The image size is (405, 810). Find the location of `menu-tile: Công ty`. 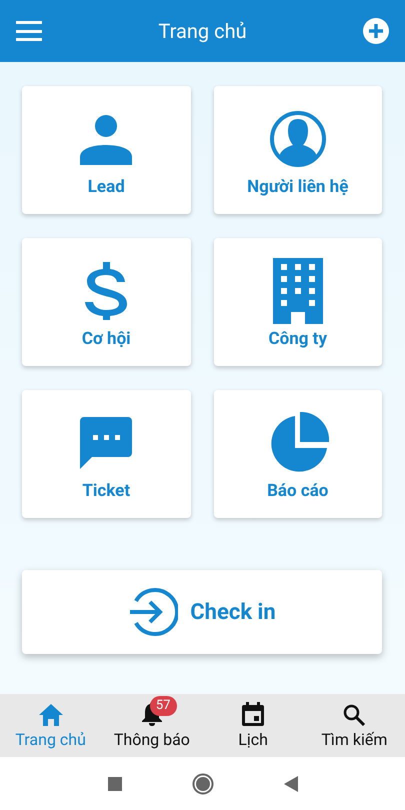

menu-tile: Công ty is located at coordinates (298, 302).